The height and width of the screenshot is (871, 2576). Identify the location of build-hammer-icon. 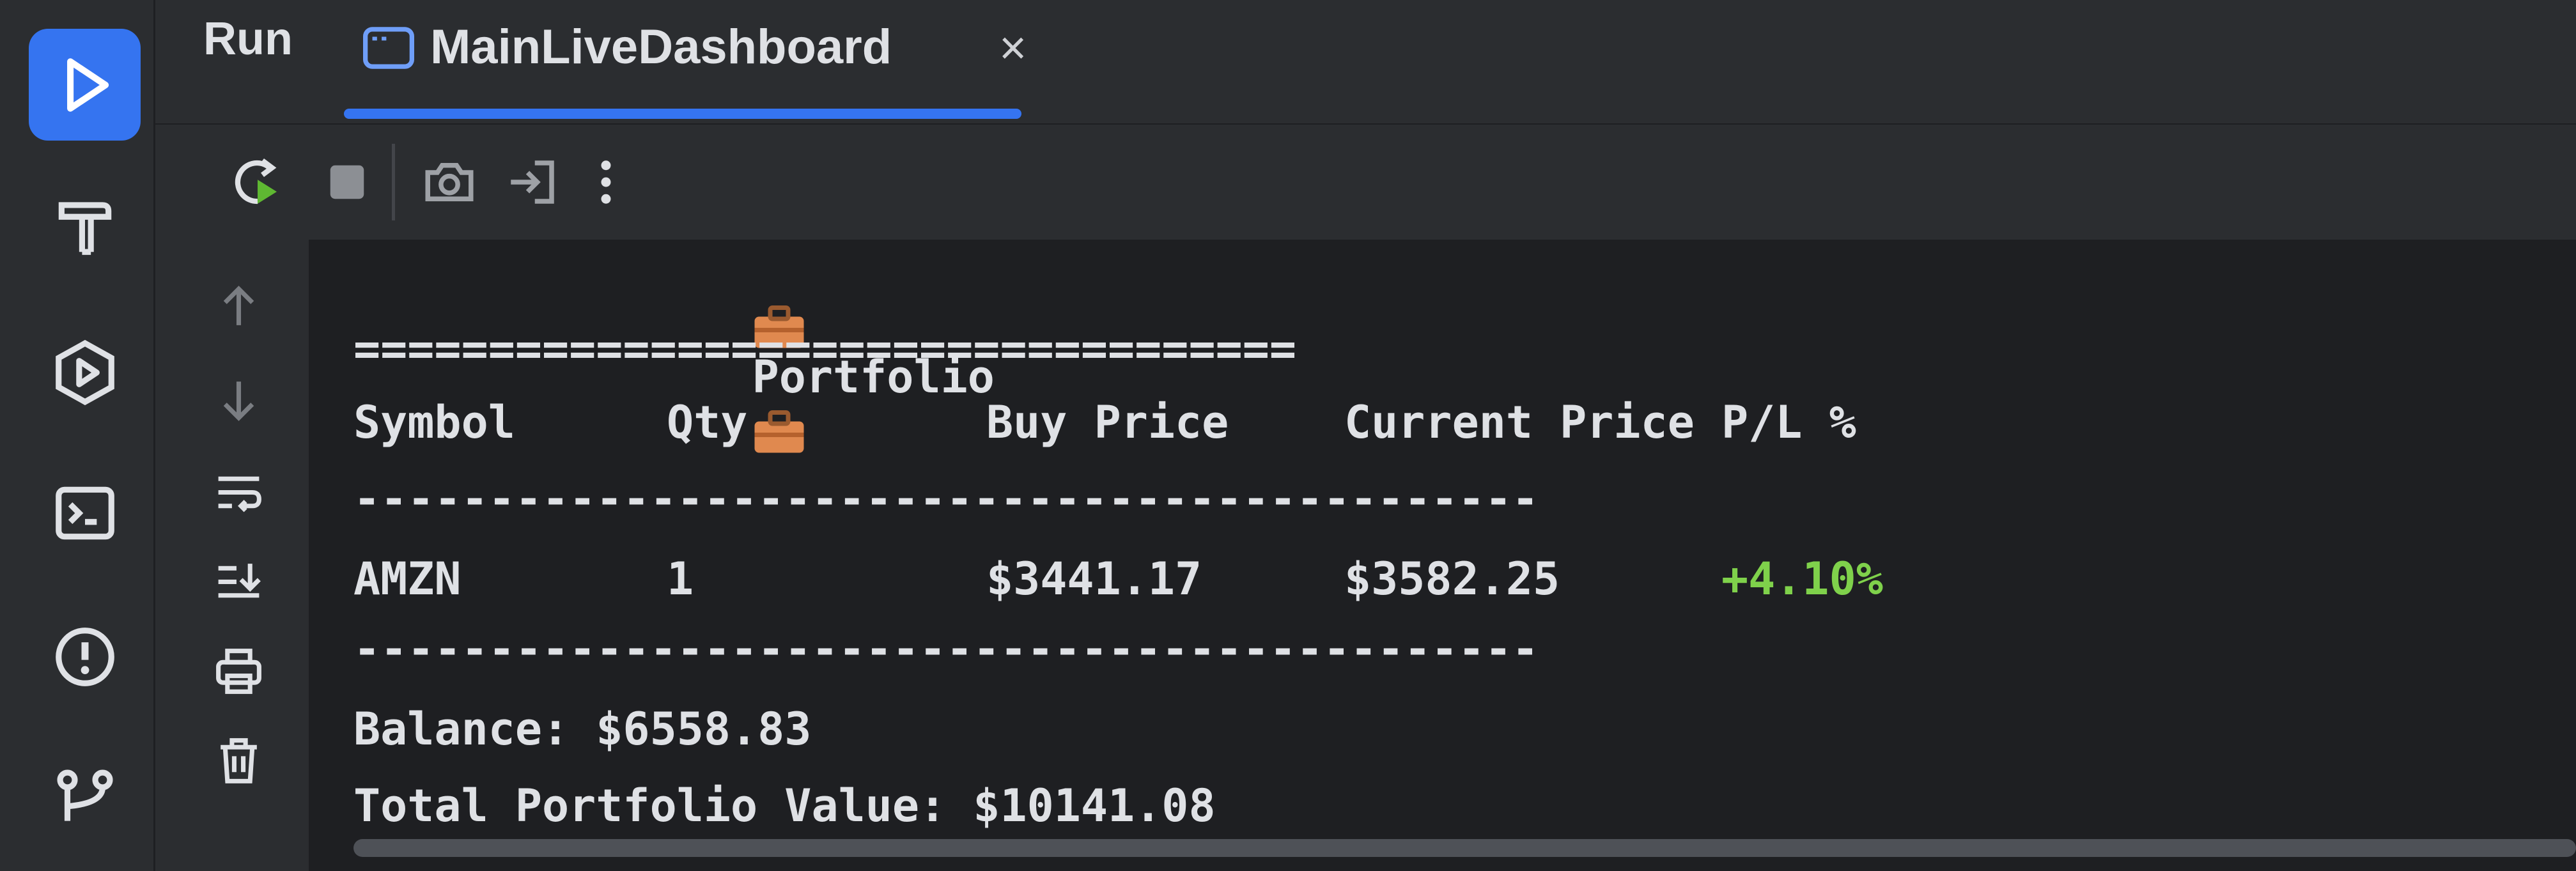
(84, 228).